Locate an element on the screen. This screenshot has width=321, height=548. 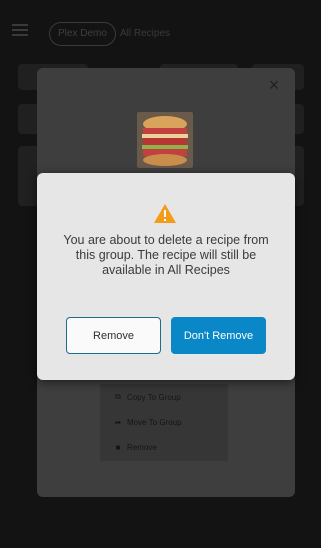
close-icon: × is located at coordinates (274, 85).